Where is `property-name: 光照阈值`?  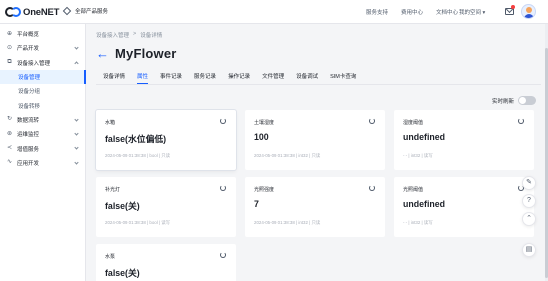 property-name: 光照阈值 is located at coordinates (413, 190).